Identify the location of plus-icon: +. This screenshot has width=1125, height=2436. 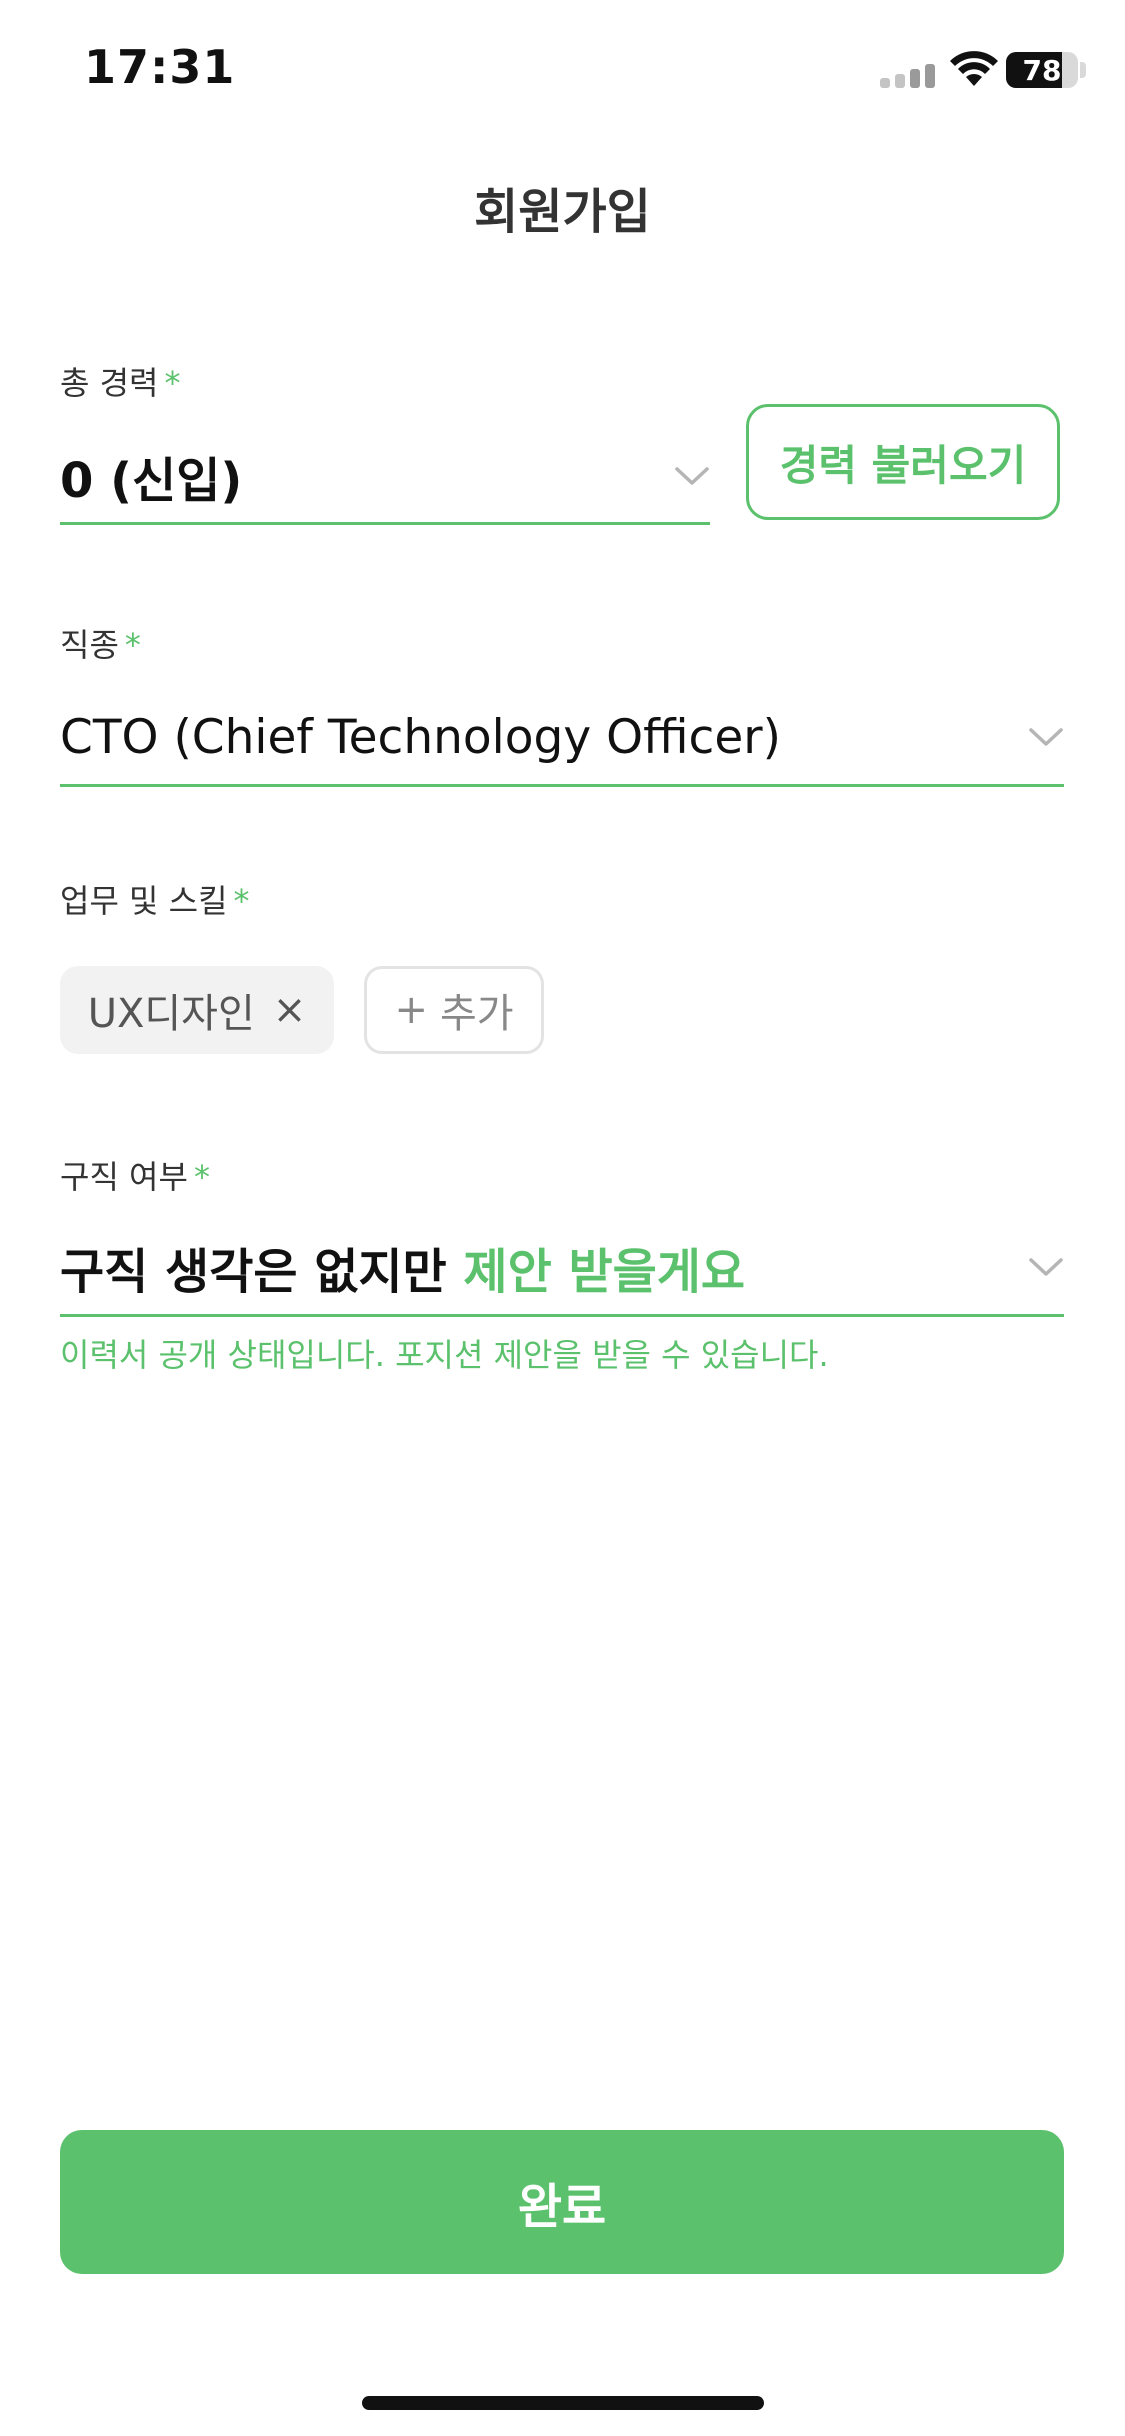
(411, 1010).